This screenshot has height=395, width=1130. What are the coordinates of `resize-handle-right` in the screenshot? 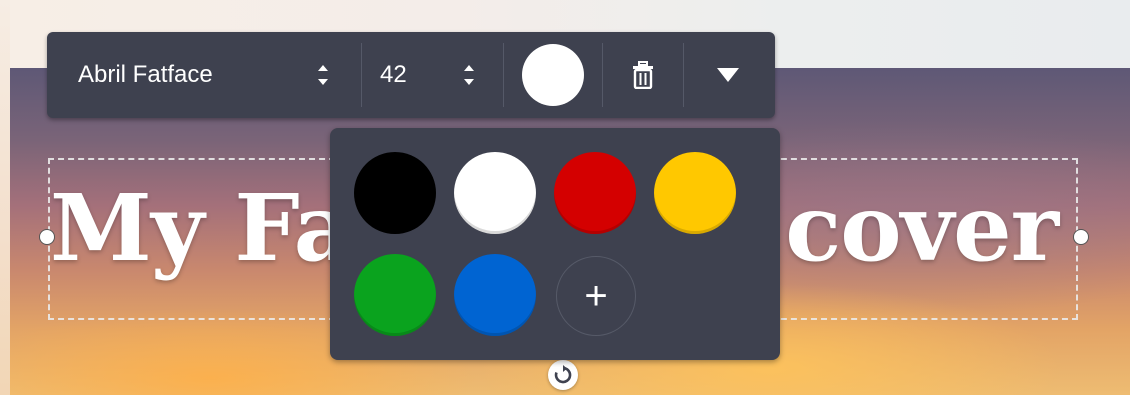 It's located at (1081, 237).